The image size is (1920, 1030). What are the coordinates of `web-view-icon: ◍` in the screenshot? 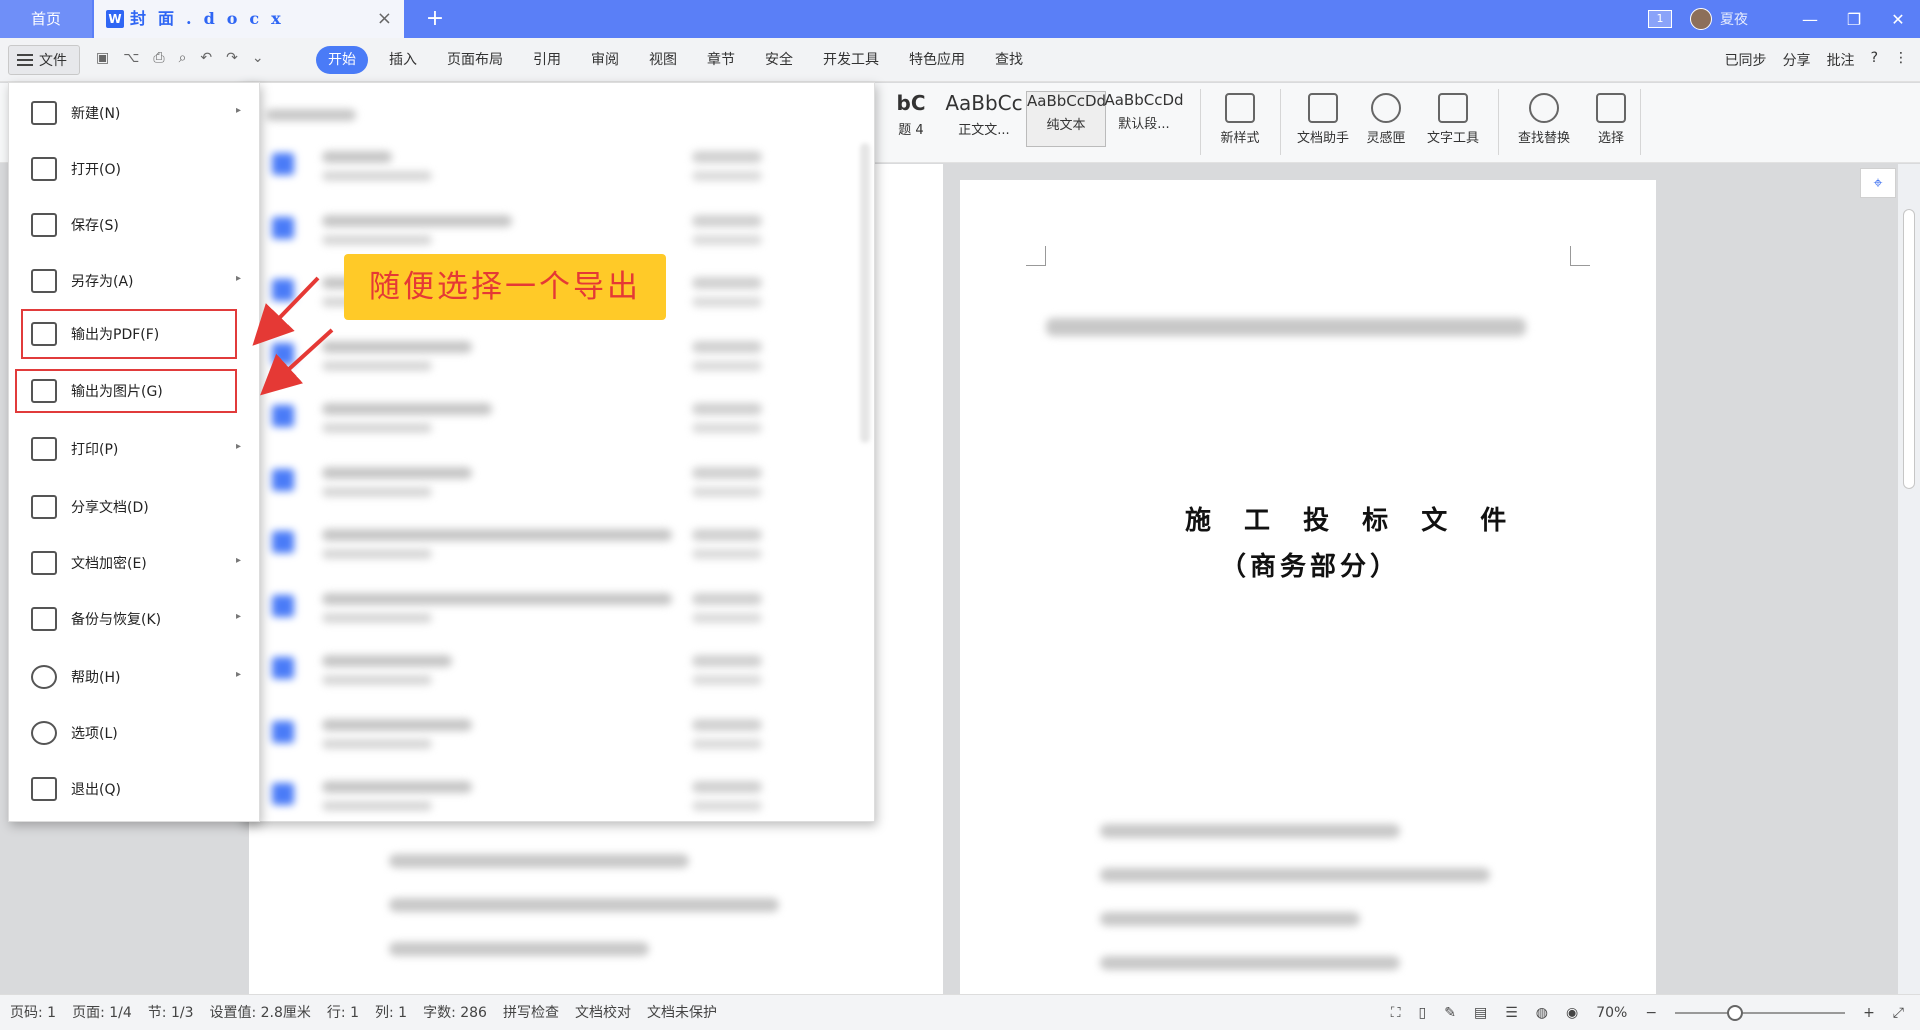 It's located at (1542, 1013).